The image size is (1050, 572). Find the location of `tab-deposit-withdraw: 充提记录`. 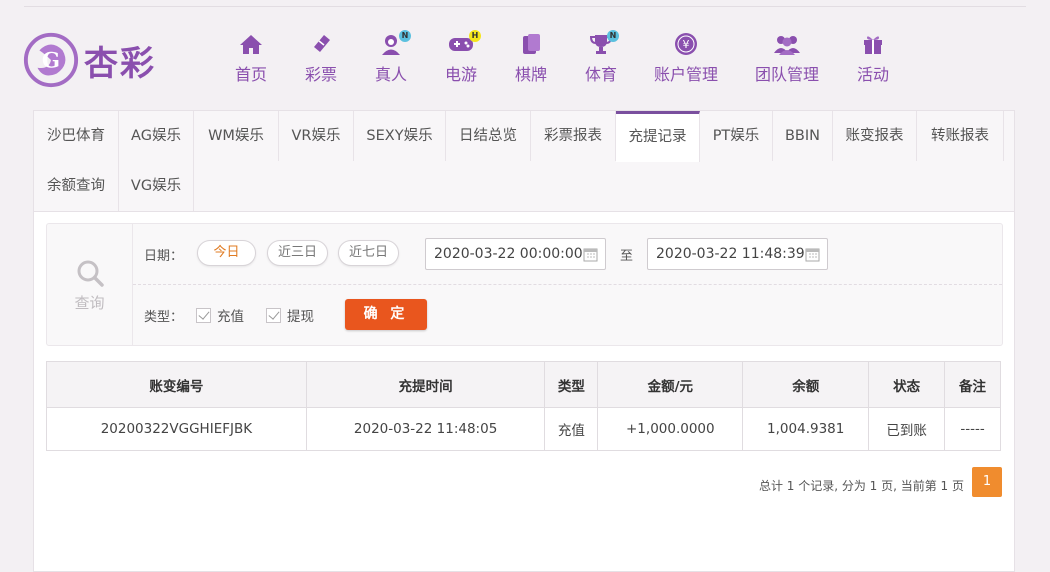

tab-deposit-withdraw: 充提记录 is located at coordinates (658, 136).